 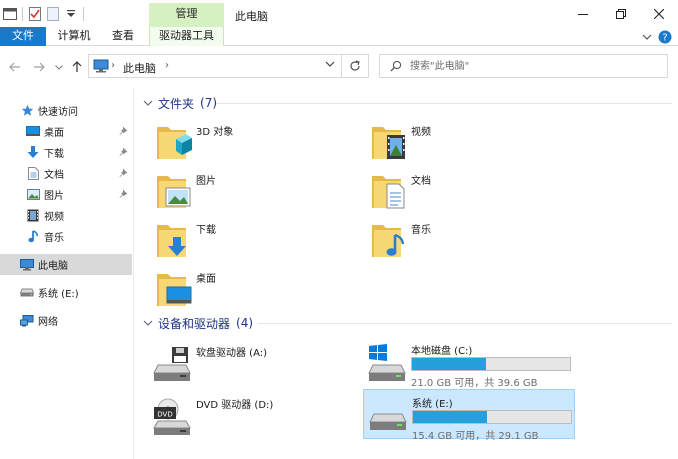 I want to click on minimize-icon, so click(x=583, y=14).